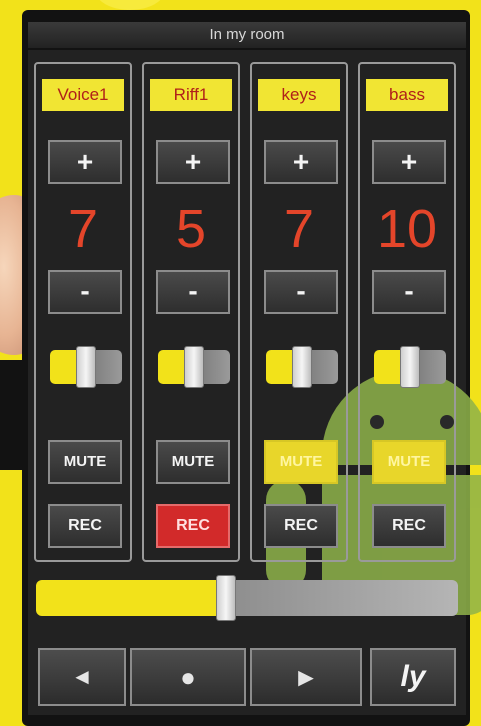  I want to click on window-title: In my room, so click(247, 35).